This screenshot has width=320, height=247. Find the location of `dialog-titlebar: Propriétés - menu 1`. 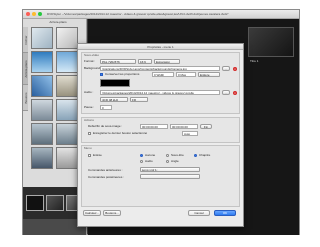

dialog-titlebar: Propriétés - menu 1 is located at coordinates (160, 47).